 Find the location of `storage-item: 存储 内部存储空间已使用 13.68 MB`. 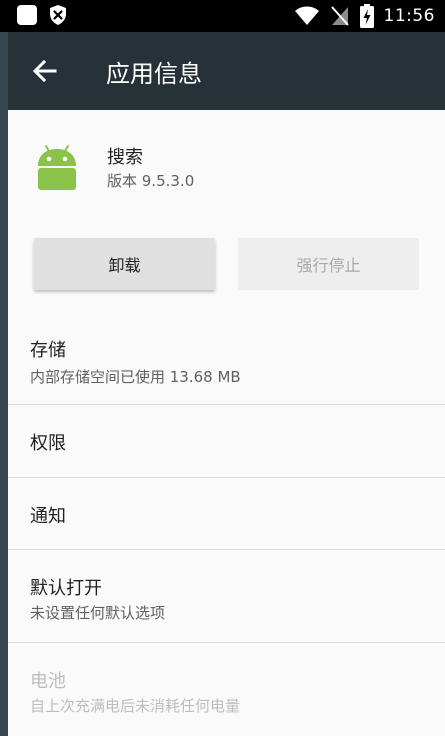

storage-item: 存储 内部存储空间已使用 13.68 MB is located at coordinates (226, 361).